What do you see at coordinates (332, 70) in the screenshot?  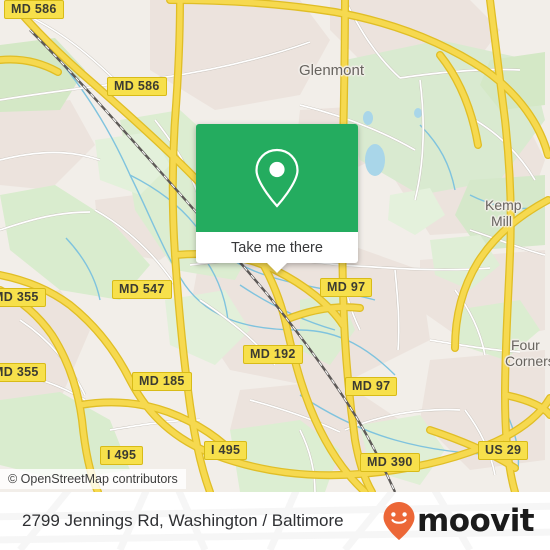 I see `place-label-glenmont: Glenmont` at bounding box center [332, 70].